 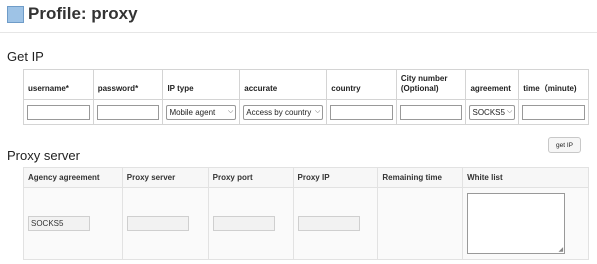 I want to click on cell-accurate: Access by country ⌵, so click(x=283, y=112).